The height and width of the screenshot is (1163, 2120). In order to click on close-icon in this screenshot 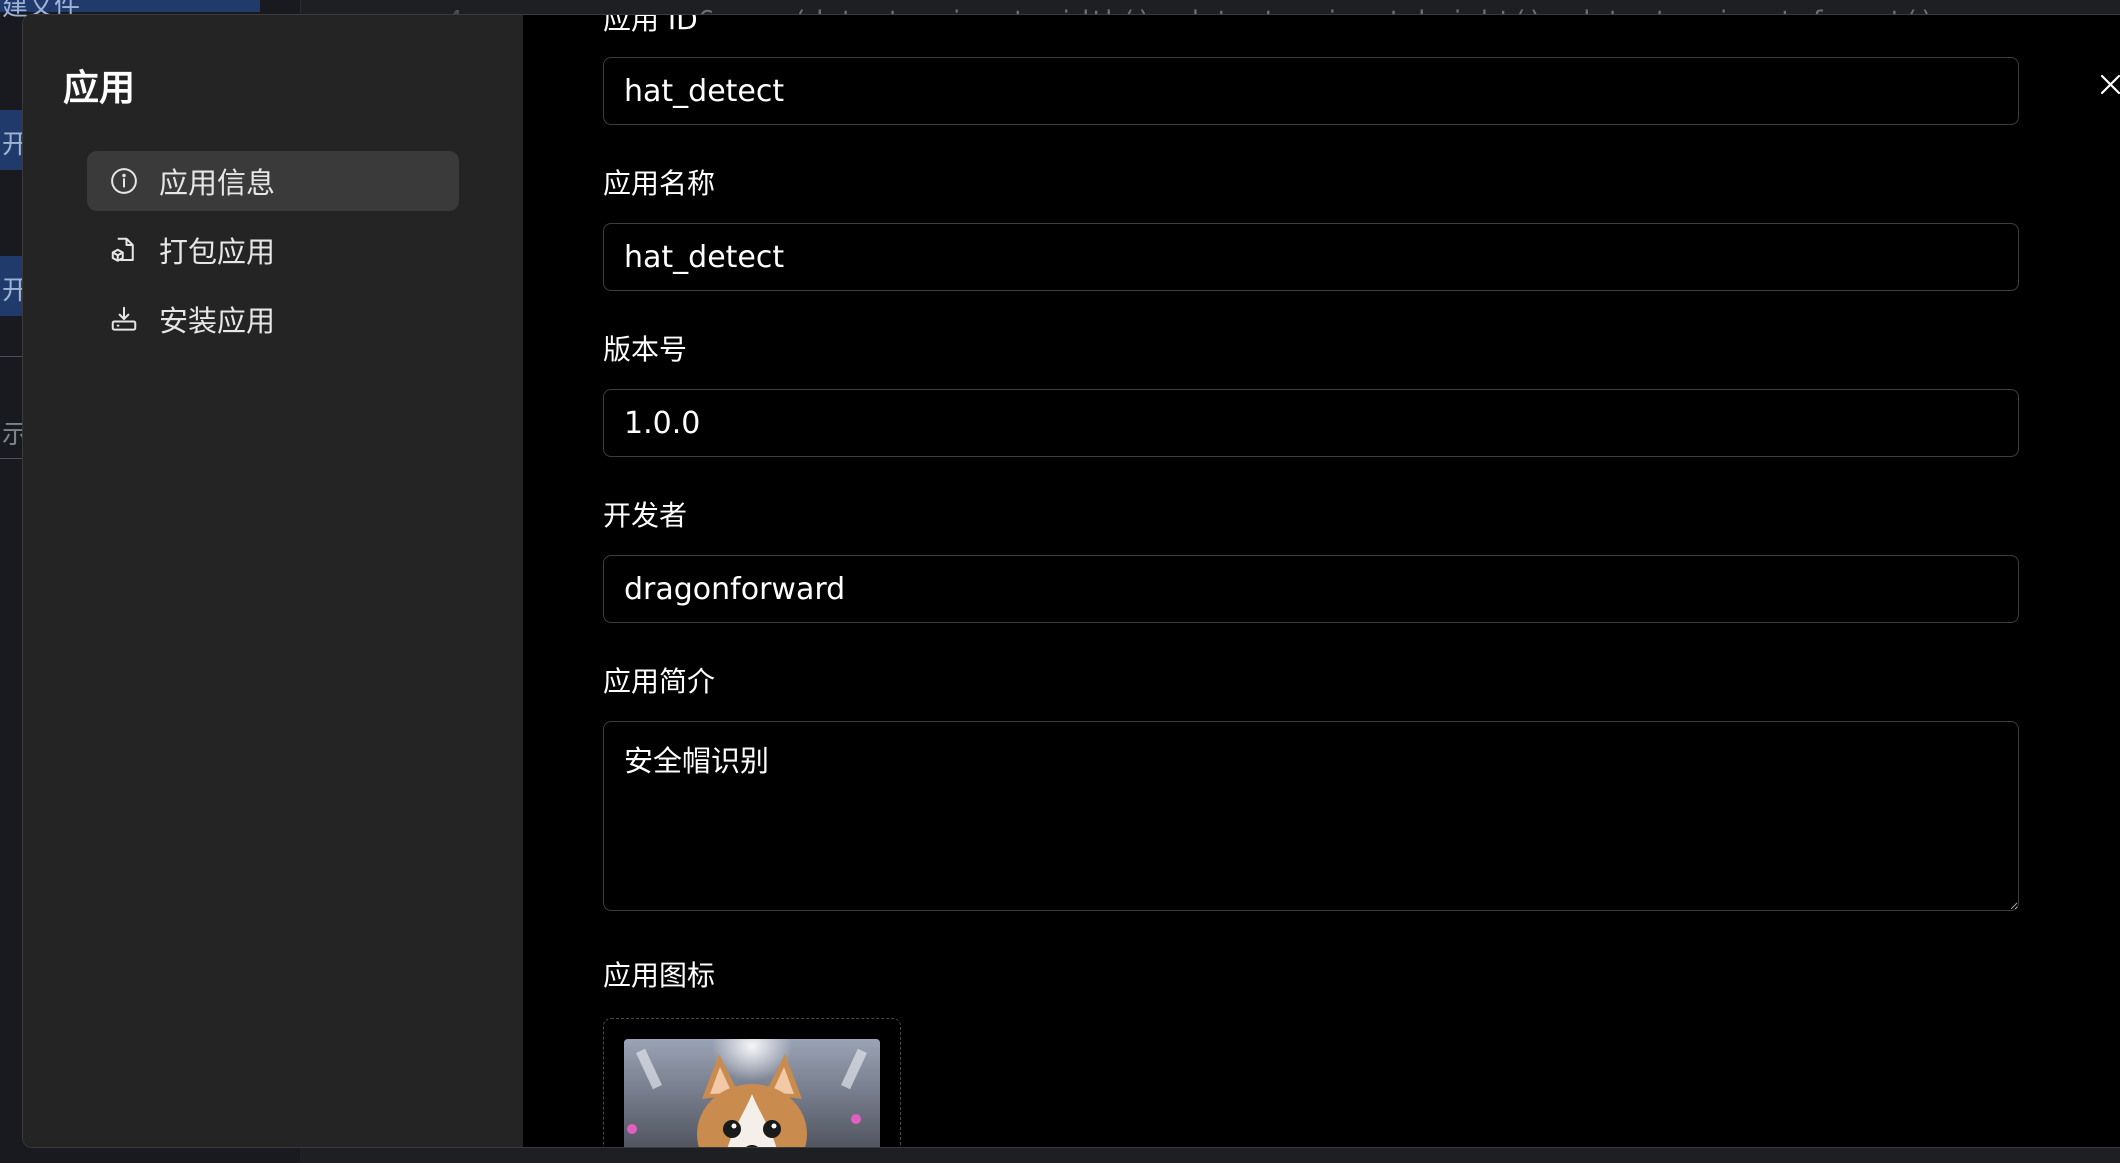, I will do `click(2108, 83)`.